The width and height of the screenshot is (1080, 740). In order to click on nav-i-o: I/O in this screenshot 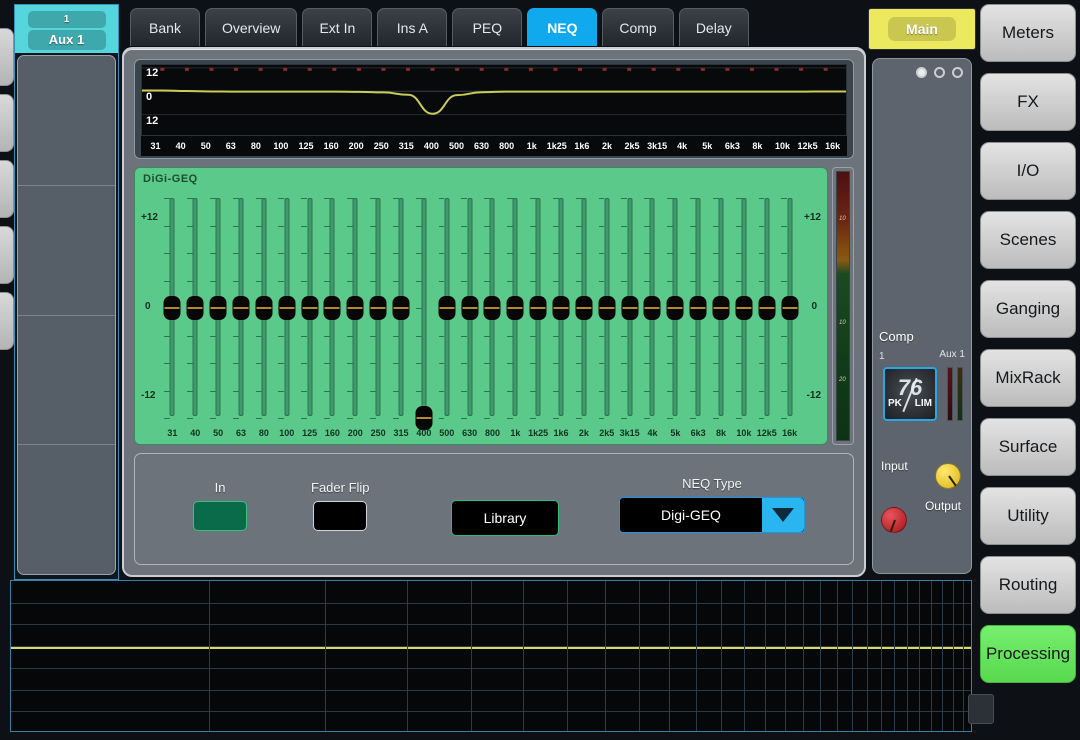, I will do `click(1028, 171)`.